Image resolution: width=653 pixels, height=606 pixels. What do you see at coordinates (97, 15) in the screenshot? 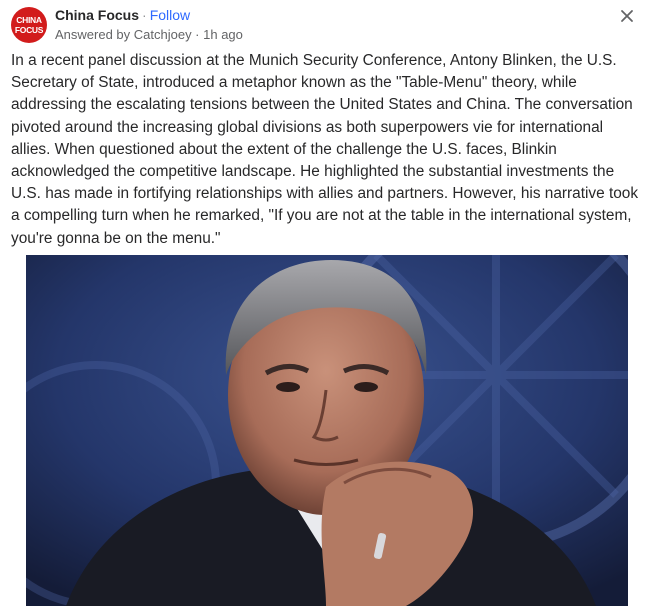
I see `space-name-link: China Focus` at bounding box center [97, 15].